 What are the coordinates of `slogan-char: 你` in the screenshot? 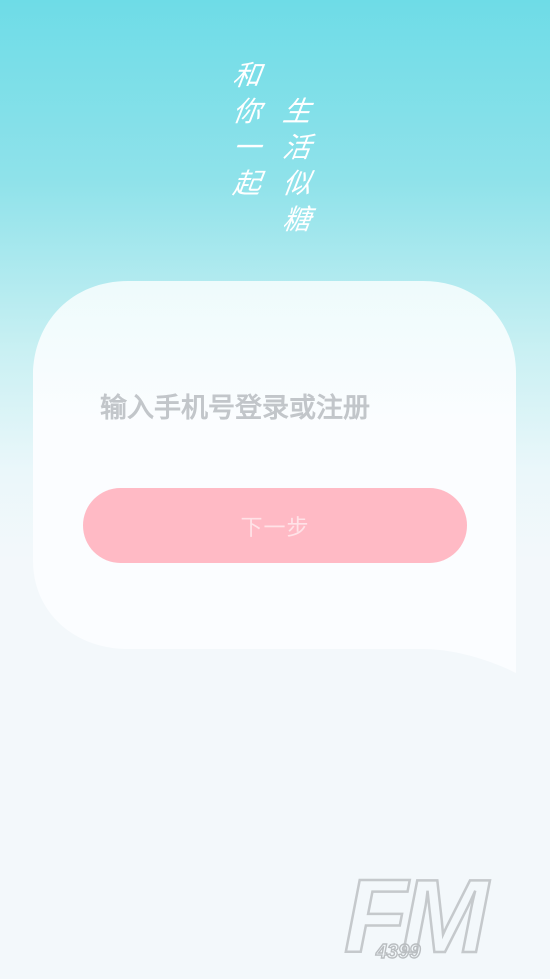 It's located at (247, 111).